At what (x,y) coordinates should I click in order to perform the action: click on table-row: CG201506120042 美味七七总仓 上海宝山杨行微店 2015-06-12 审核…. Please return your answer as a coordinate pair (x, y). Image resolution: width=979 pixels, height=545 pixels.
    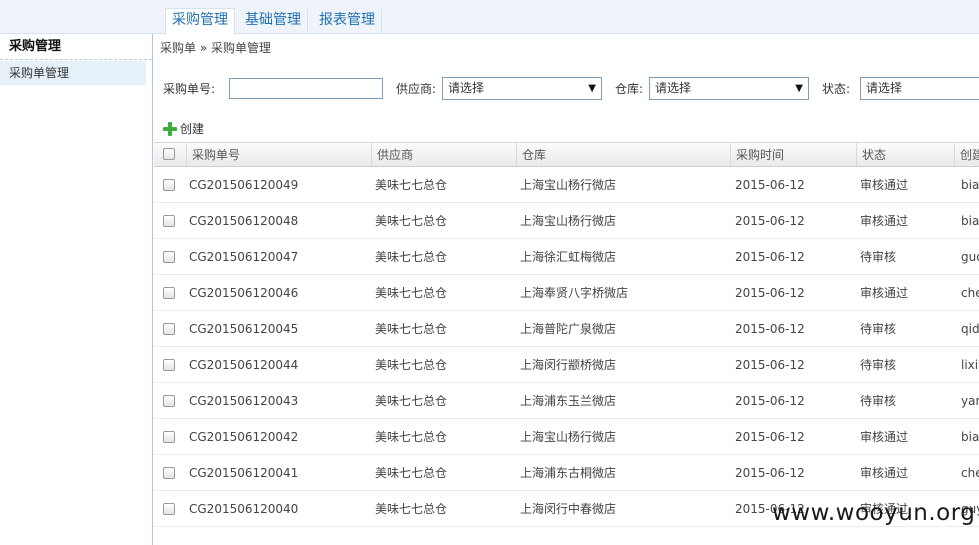
    Looking at the image, I should click on (566, 437).